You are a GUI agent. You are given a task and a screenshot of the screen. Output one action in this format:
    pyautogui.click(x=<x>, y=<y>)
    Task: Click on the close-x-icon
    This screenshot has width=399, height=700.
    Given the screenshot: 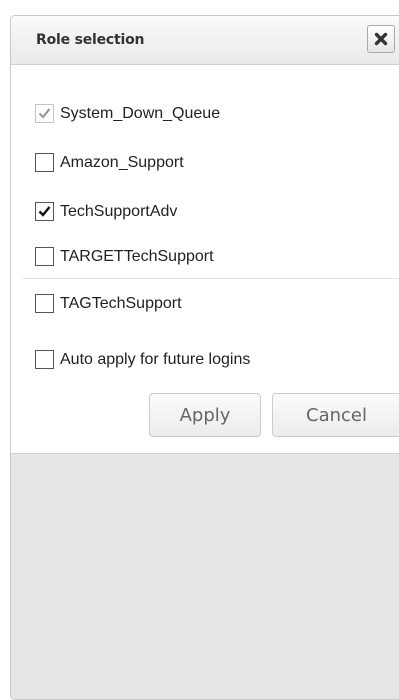 What is the action you would take?
    pyautogui.click(x=381, y=39)
    